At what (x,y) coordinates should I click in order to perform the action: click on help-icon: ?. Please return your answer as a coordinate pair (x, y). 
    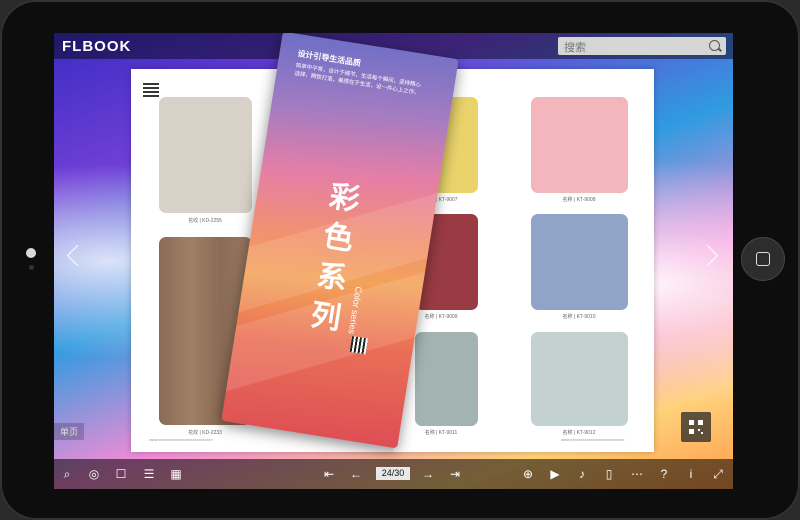
    Looking at the image, I should click on (664, 474).